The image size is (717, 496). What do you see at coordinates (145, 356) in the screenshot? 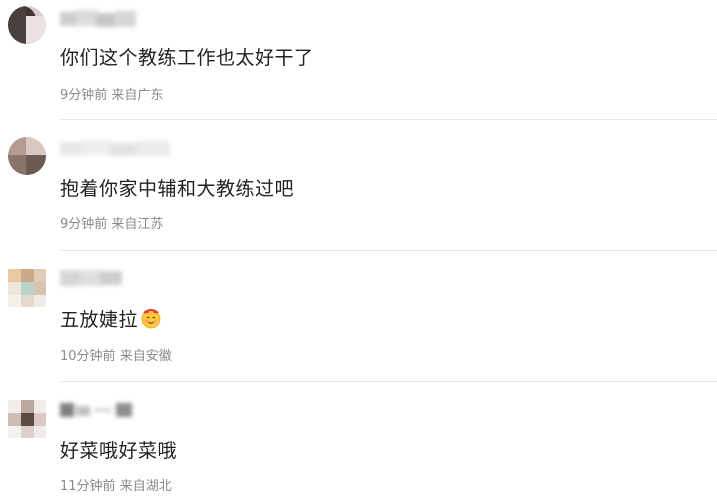
I see `comment-location: 来自安徽` at bounding box center [145, 356].